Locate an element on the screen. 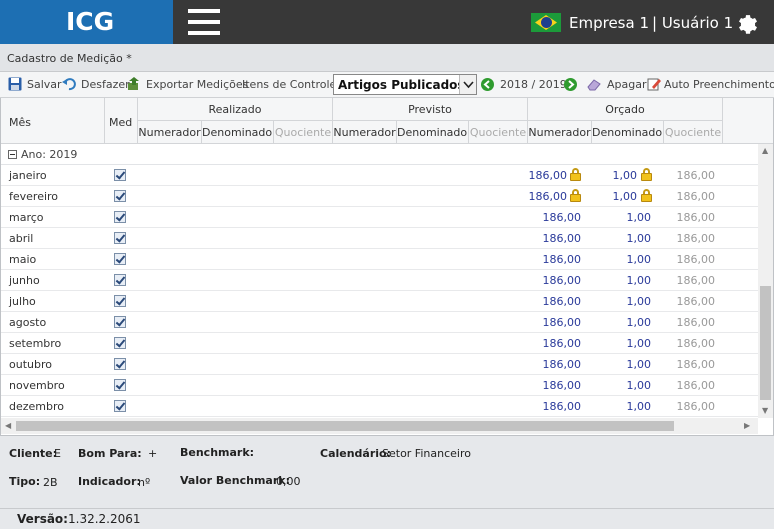 The image size is (774, 529). table-row: junho 186,00 1,00 186,00 is located at coordinates (379, 280).